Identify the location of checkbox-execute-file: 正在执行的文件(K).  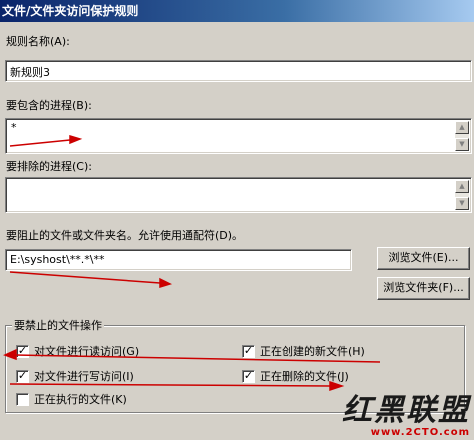
(71, 399).